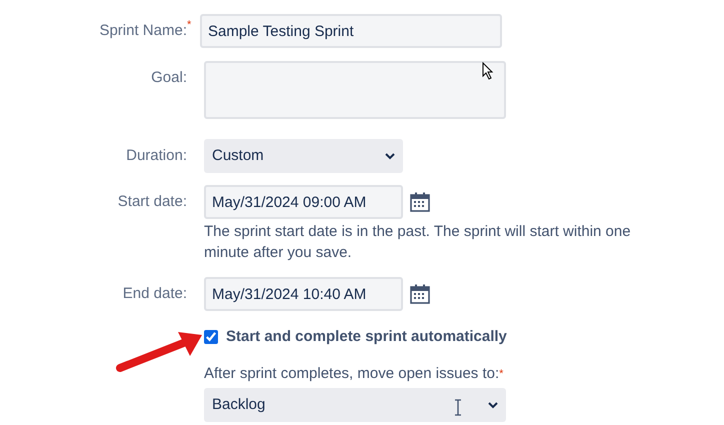 The height and width of the screenshot is (425, 724). Describe the element at coordinates (303, 156) in the screenshot. I see `duration-select: Custom` at that location.